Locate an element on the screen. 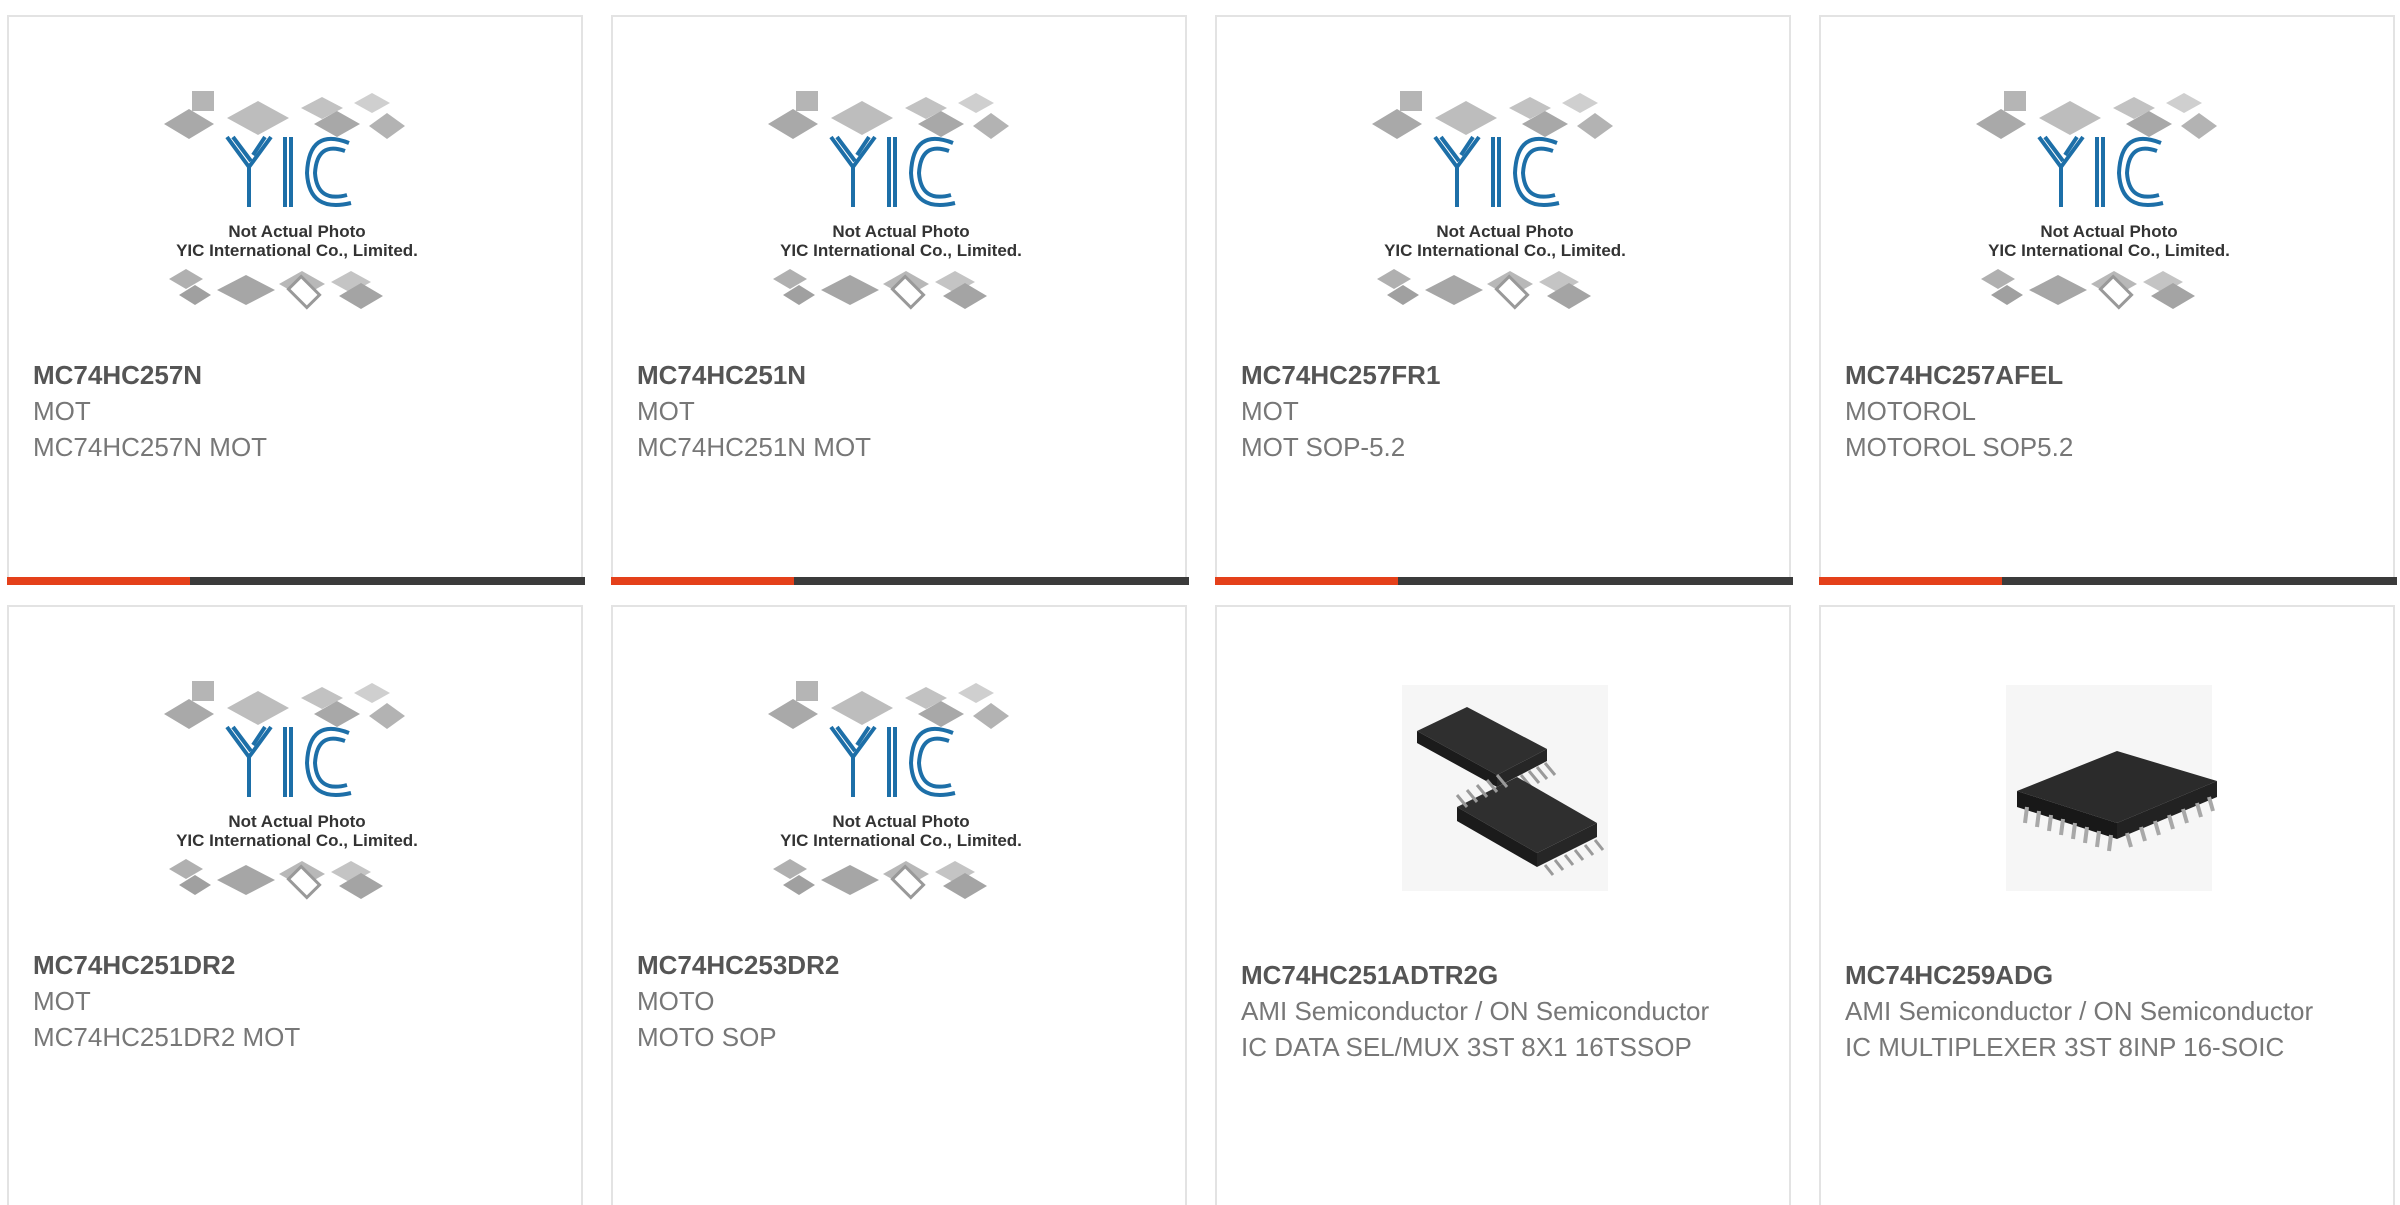 This screenshot has width=2400, height=1205. description: IC DATA SEL/MUX 3ST 8X1 16TSSOP is located at coordinates (1466, 1047).